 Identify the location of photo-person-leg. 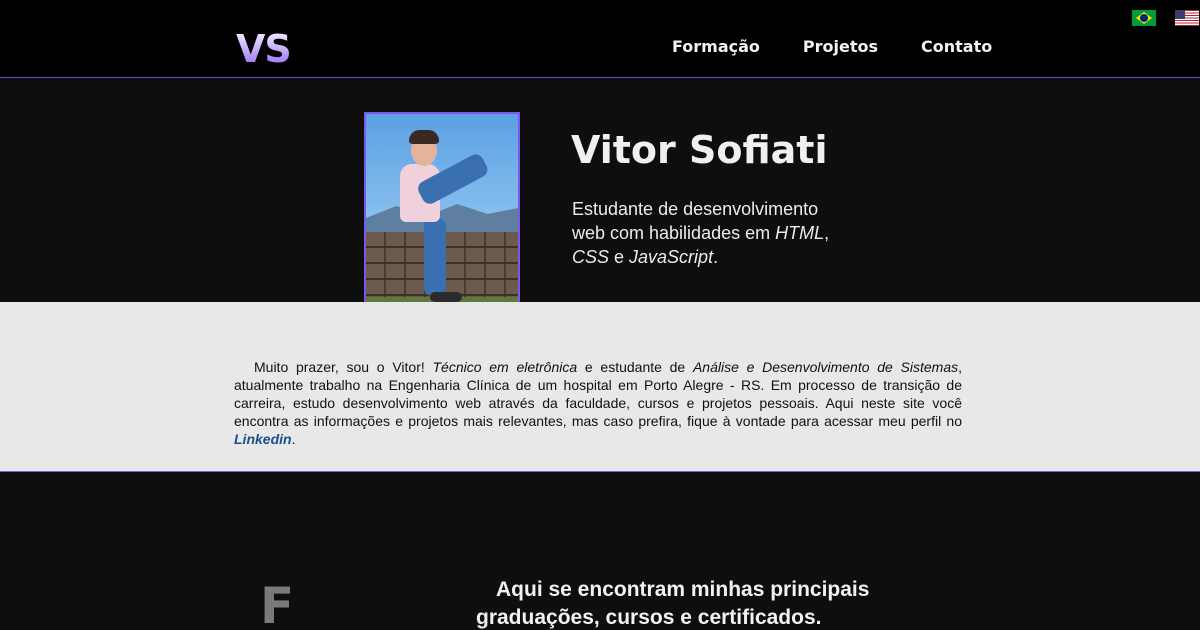
(435, 257).